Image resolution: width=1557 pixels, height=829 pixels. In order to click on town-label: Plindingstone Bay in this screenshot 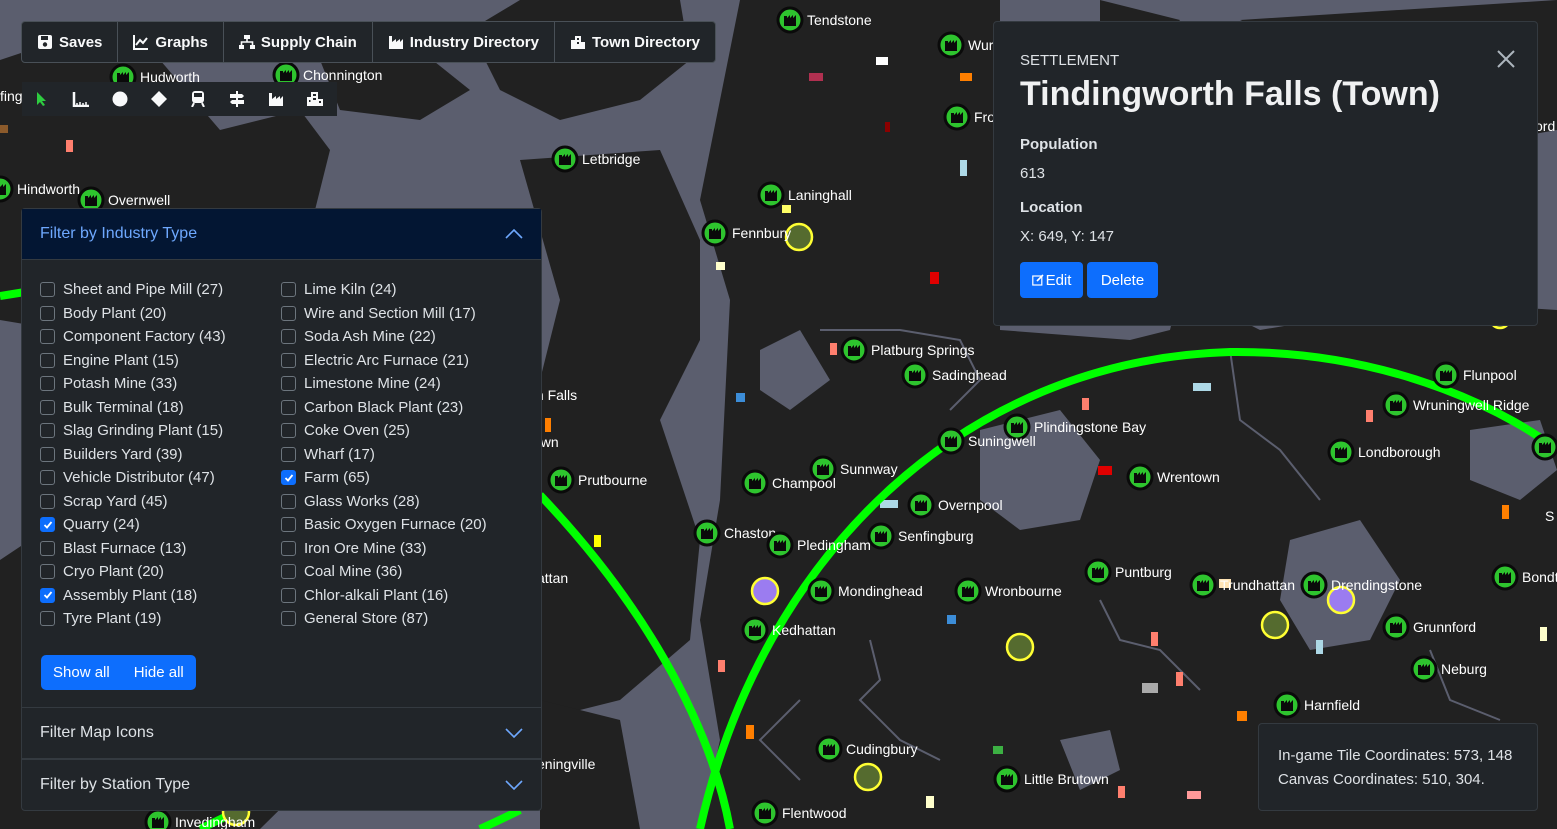, I will do `click(1090, 427)`.